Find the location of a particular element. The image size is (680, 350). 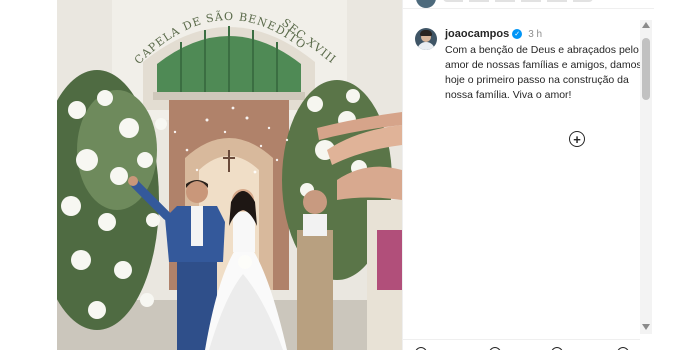

header-text-cutoff is located at coordinates (518, 1).